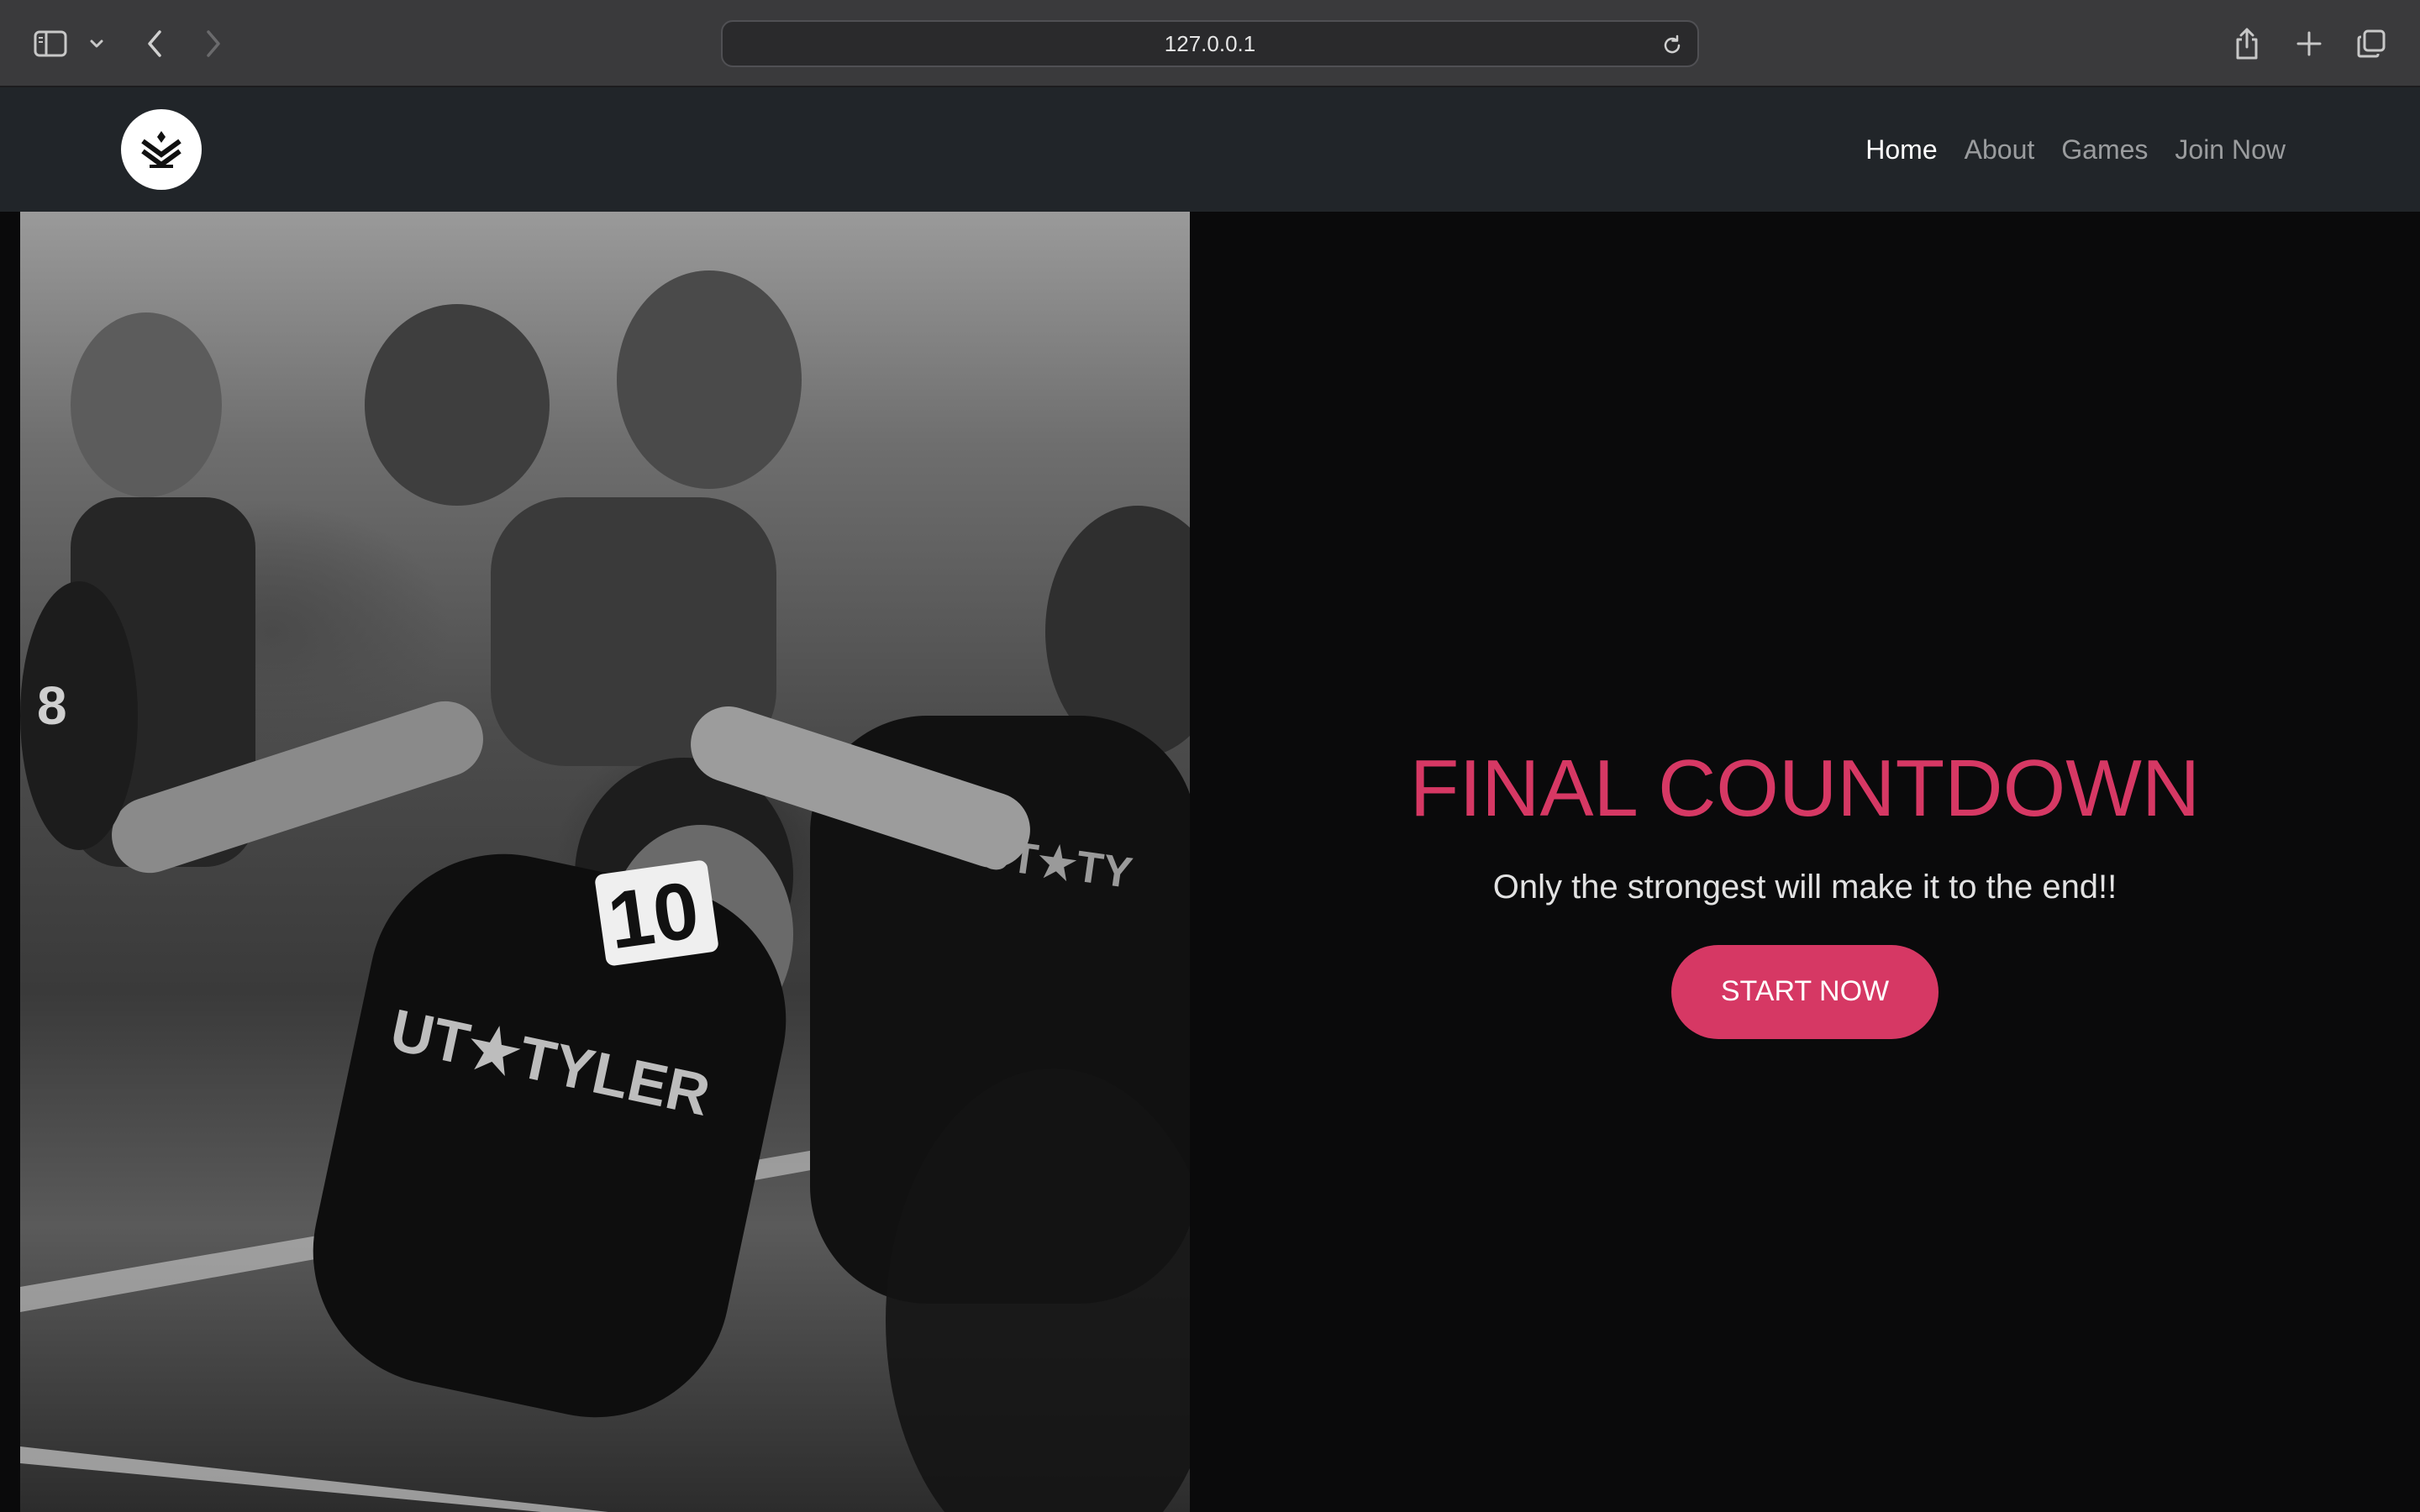  I want to click on url-text: 127.0.0.1, so click(1210, 43).